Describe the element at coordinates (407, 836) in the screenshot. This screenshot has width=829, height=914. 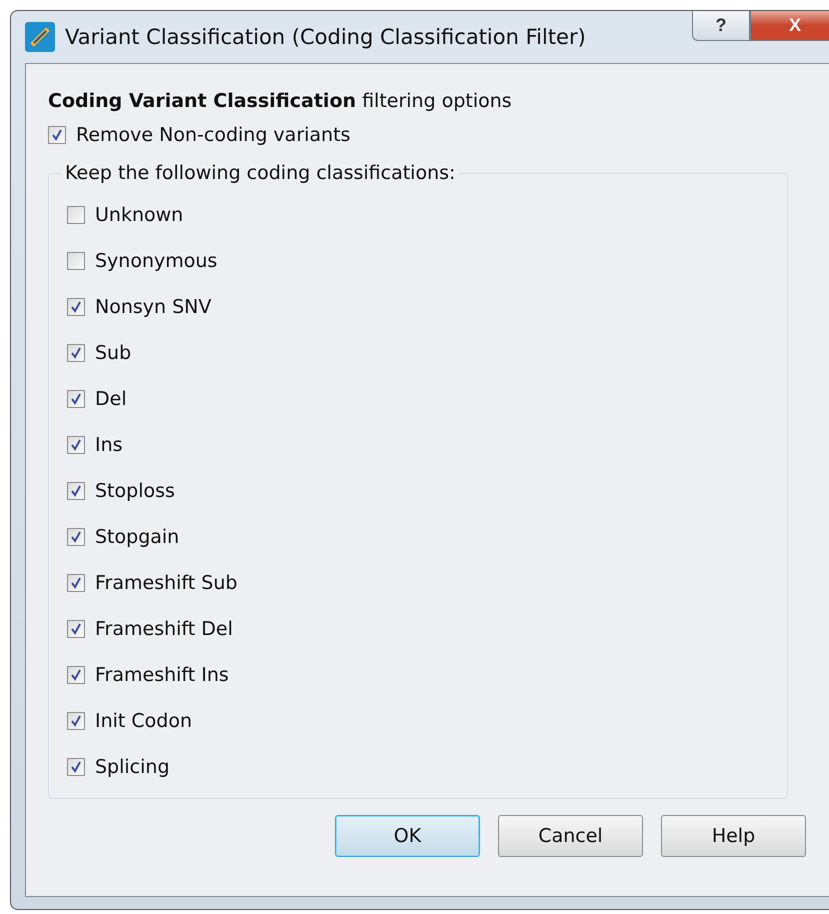
I see `dialog-button: OK` at that location.